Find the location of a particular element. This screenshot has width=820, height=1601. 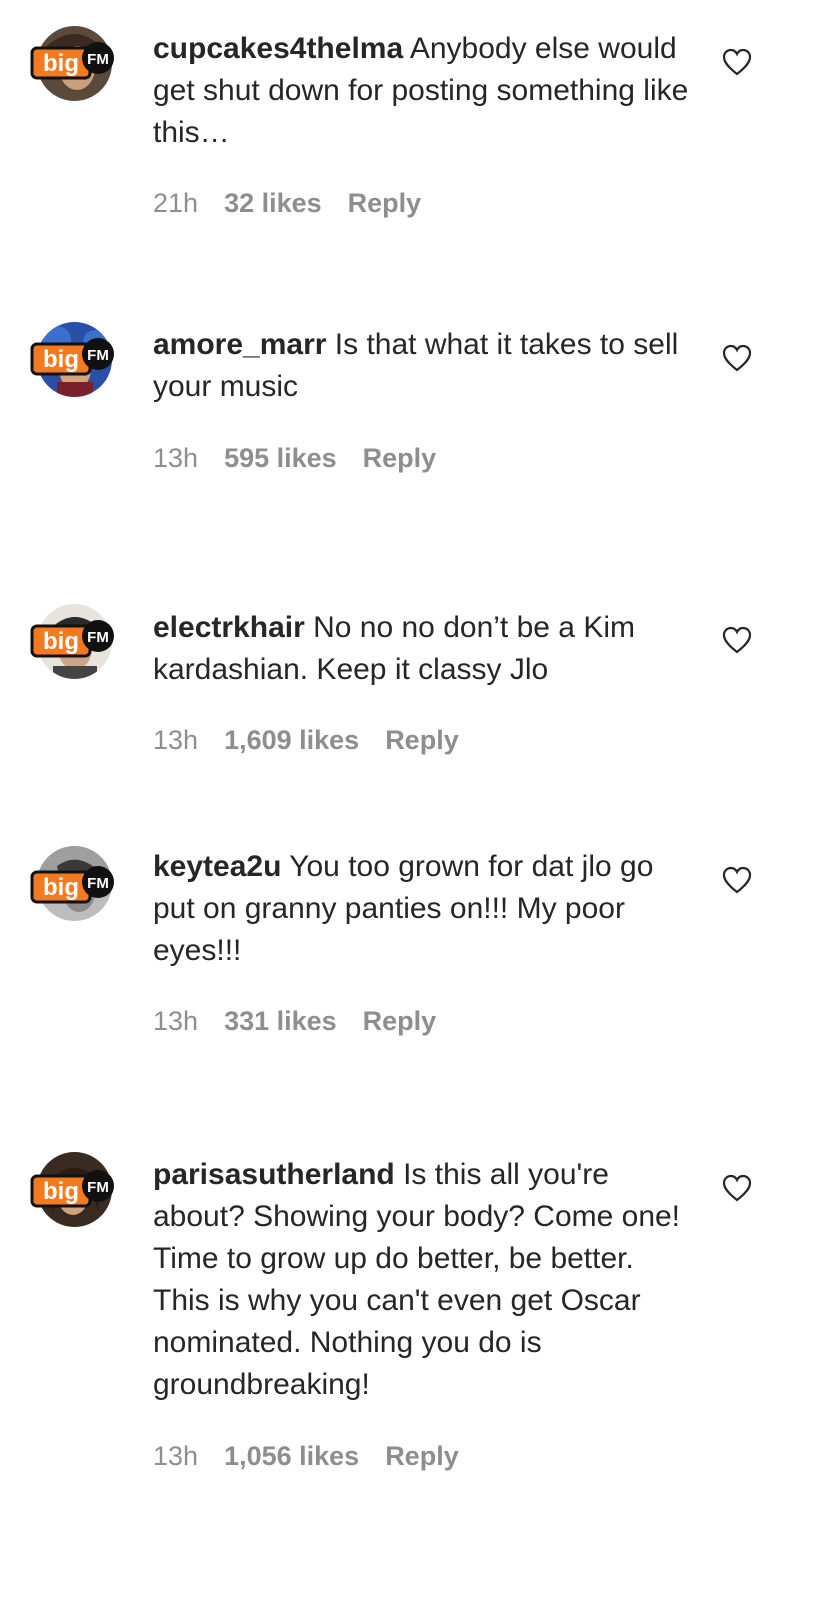

comment-meta: 13h 595 likes Reply is located at coordinates (294, 458).